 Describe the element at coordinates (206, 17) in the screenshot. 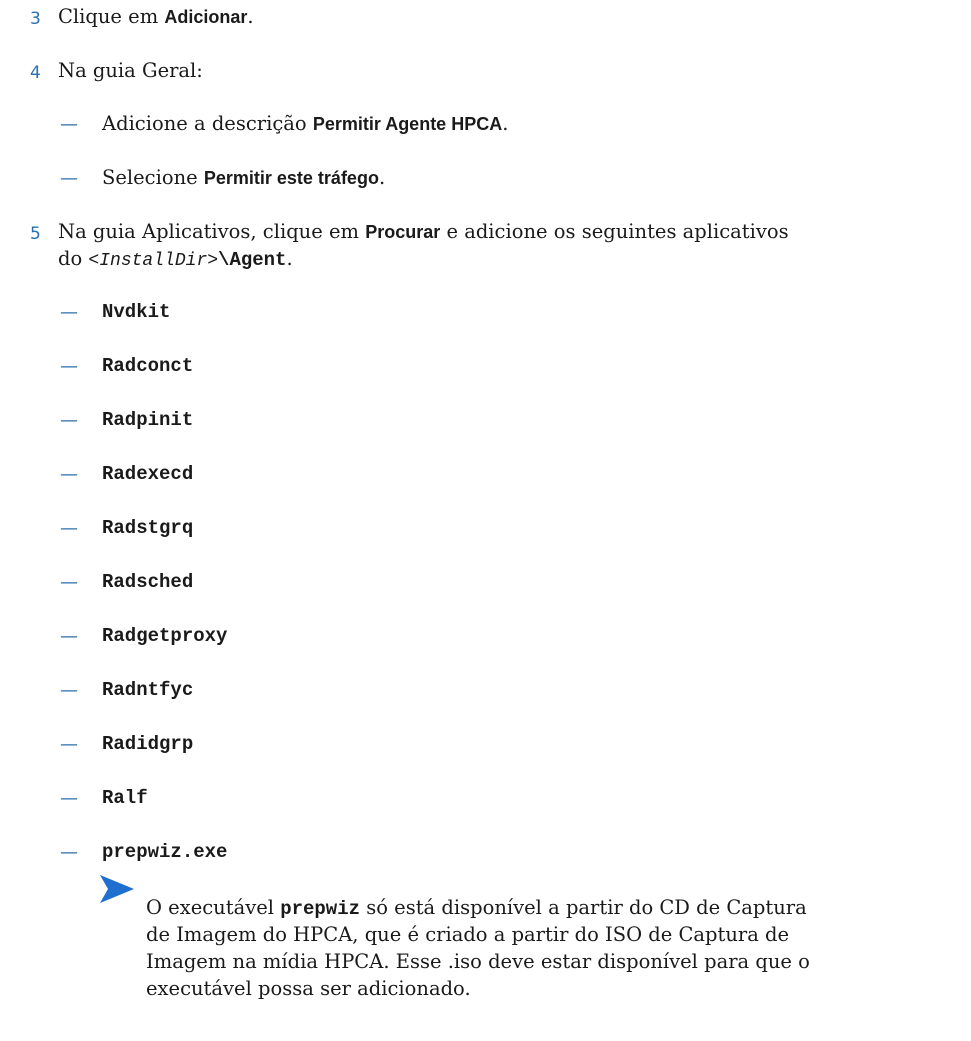

I see `ui-label: Adicionar` at that location.